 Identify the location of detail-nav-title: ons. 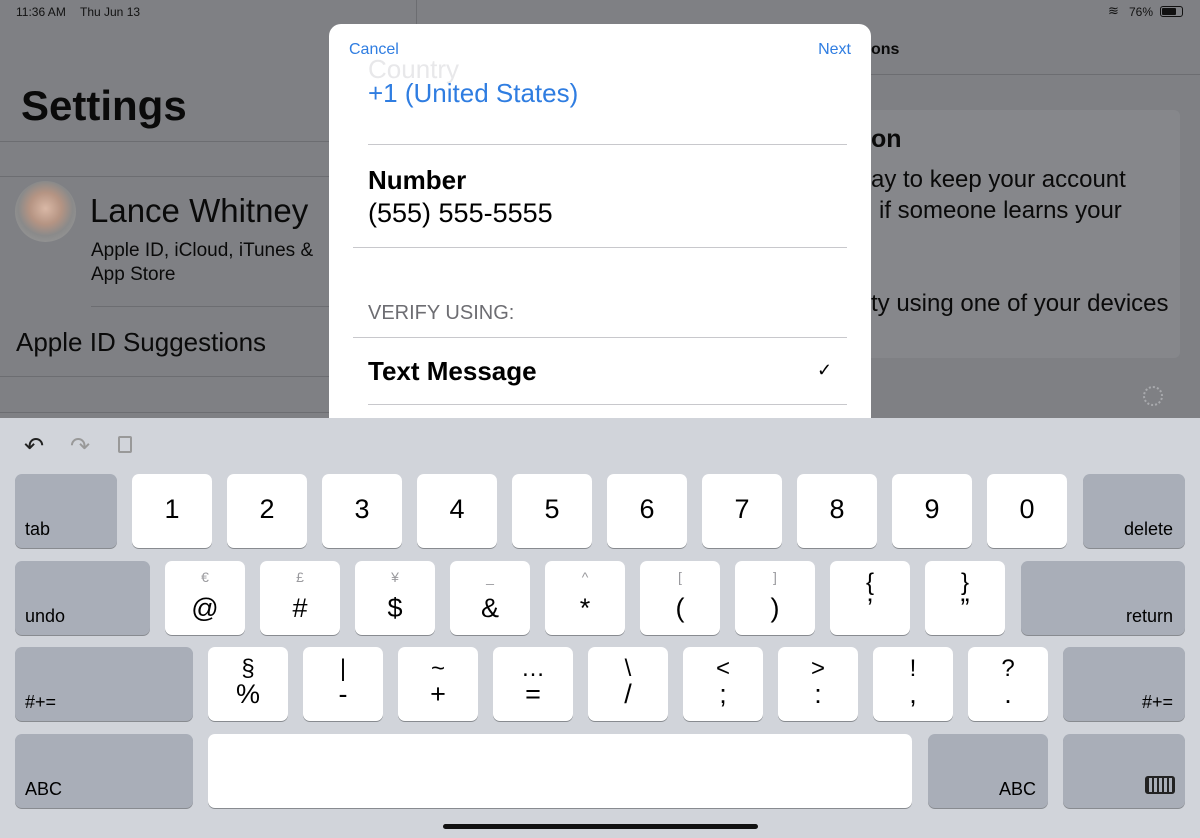
(885, 49).